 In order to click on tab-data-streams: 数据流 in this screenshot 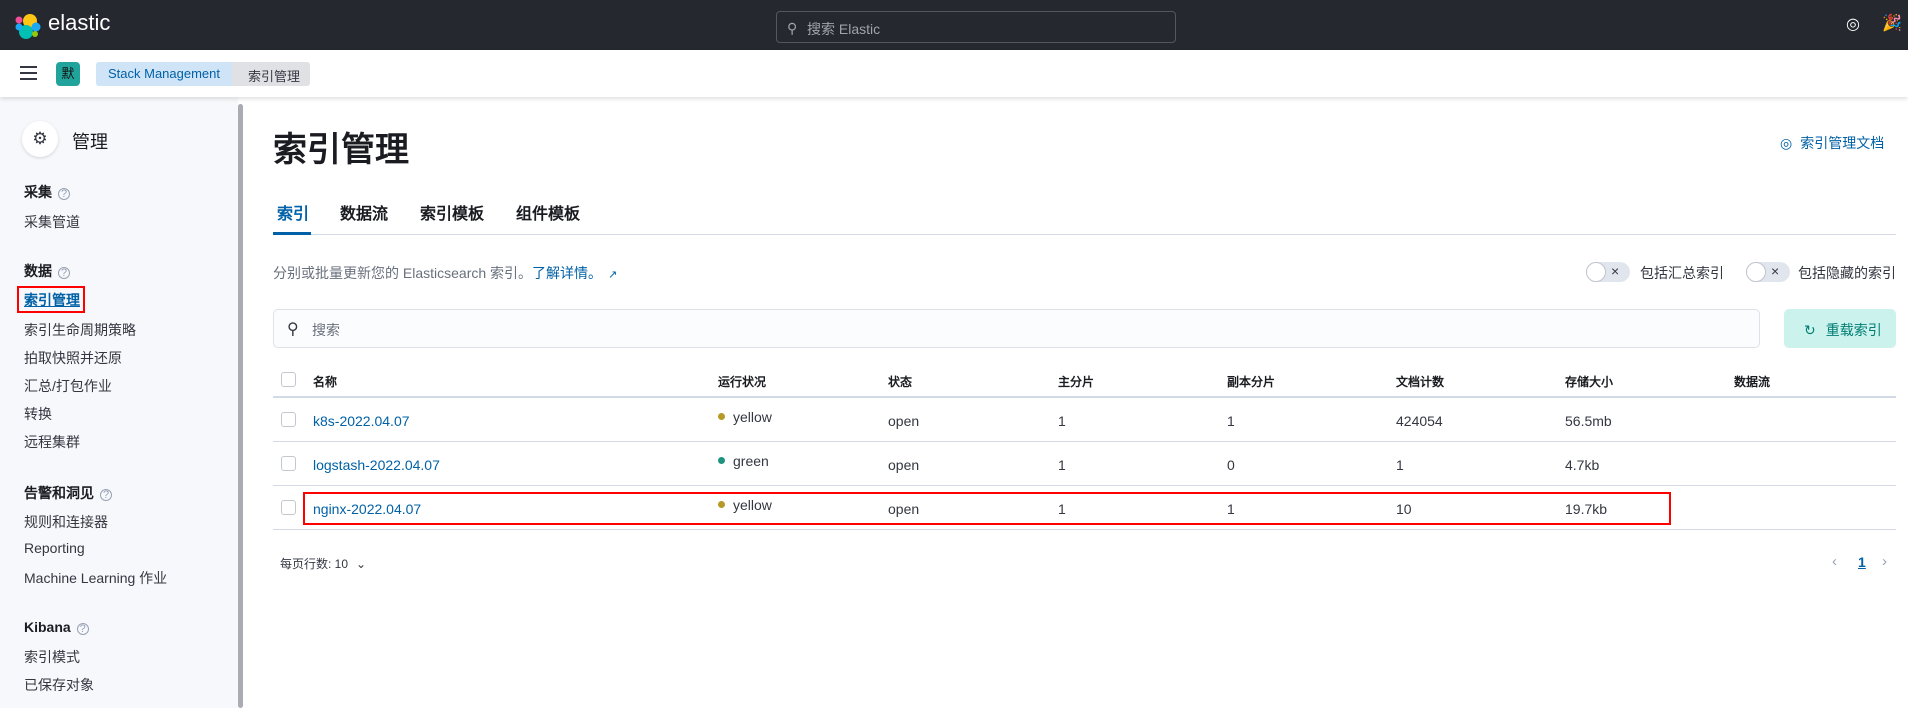, I will do `click(364, 212)`.